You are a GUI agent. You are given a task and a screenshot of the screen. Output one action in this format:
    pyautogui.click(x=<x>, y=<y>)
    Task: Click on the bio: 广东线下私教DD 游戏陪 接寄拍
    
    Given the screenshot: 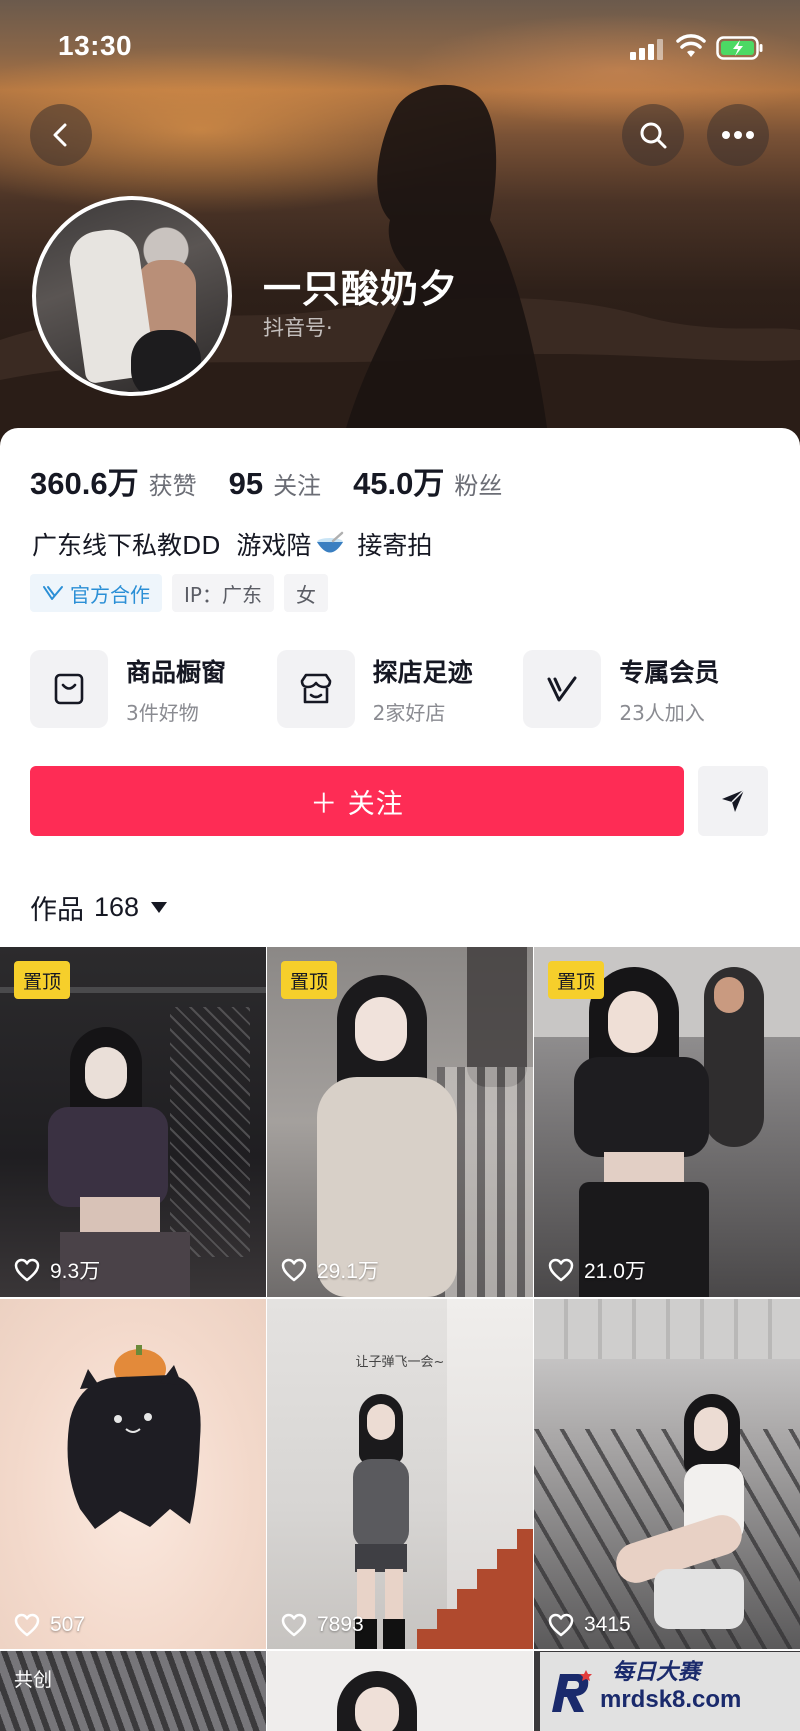 What is the action you would take?
    pyautogui.click(x=232, y=544)
    